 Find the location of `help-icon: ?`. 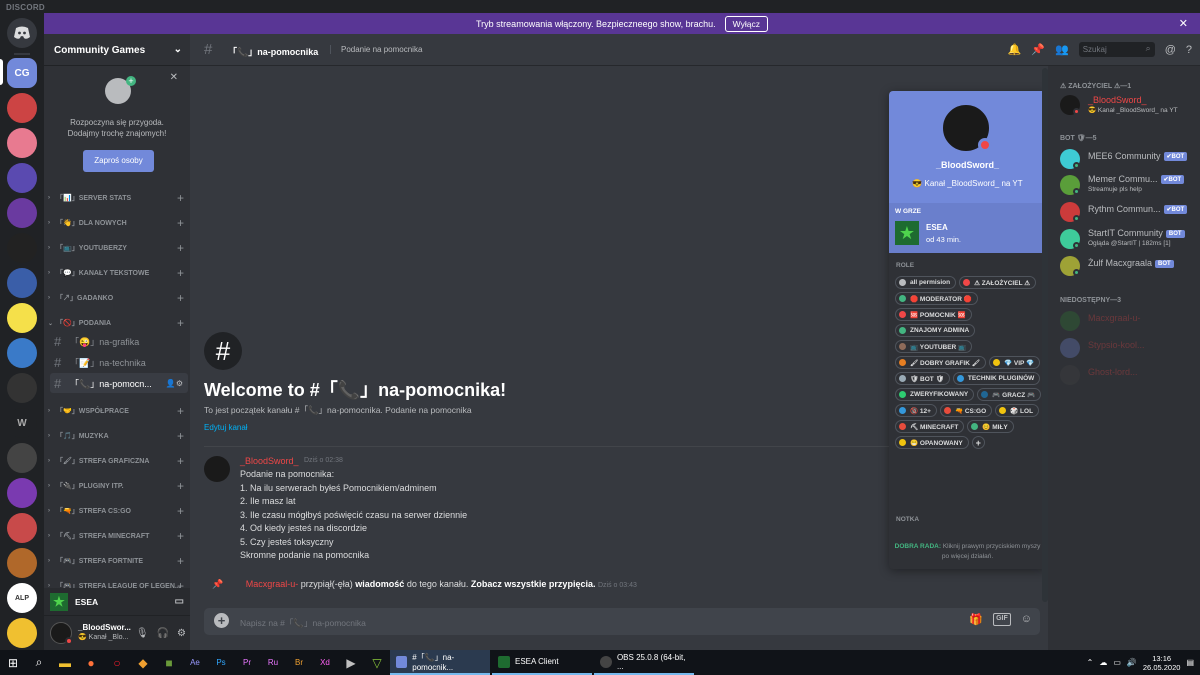

help-icon: ? is located at coordinates (1189, 50).